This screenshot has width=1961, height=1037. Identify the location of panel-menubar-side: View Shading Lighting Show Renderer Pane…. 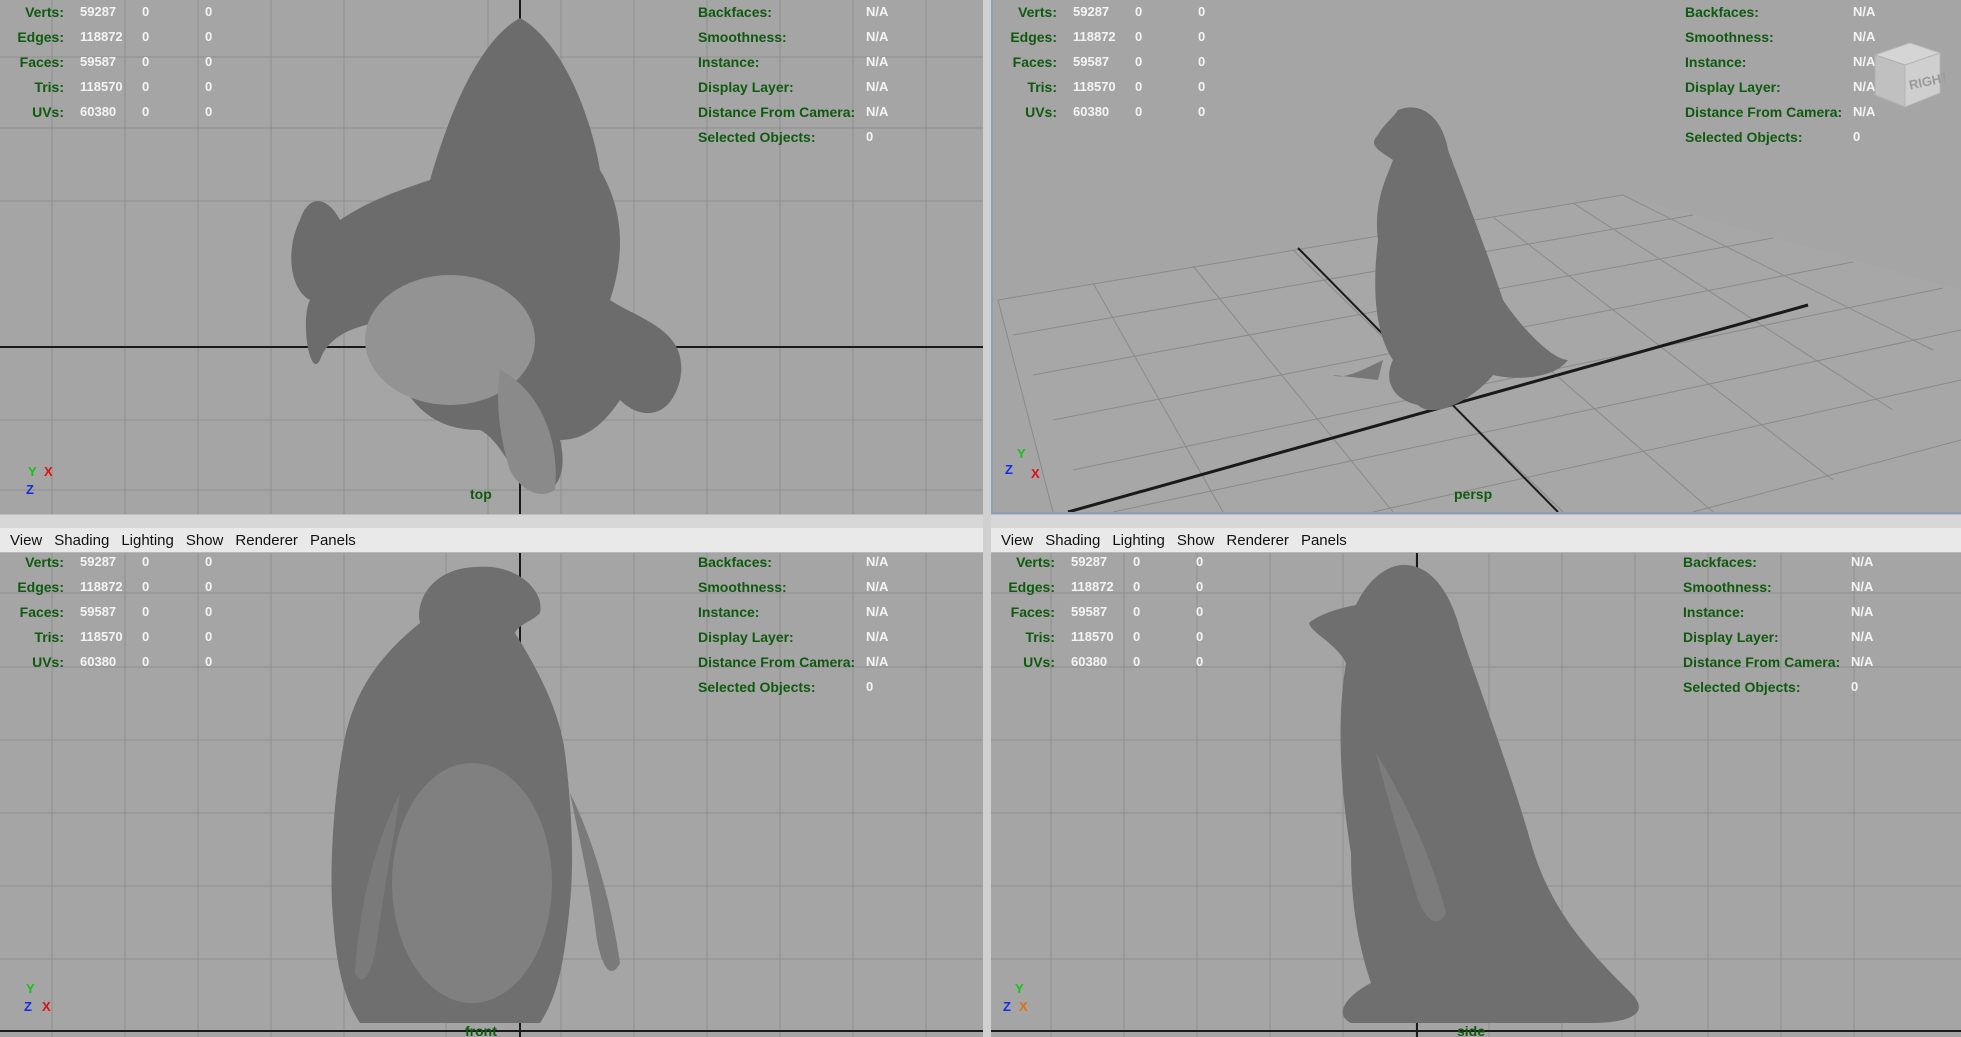
(1476, 540).